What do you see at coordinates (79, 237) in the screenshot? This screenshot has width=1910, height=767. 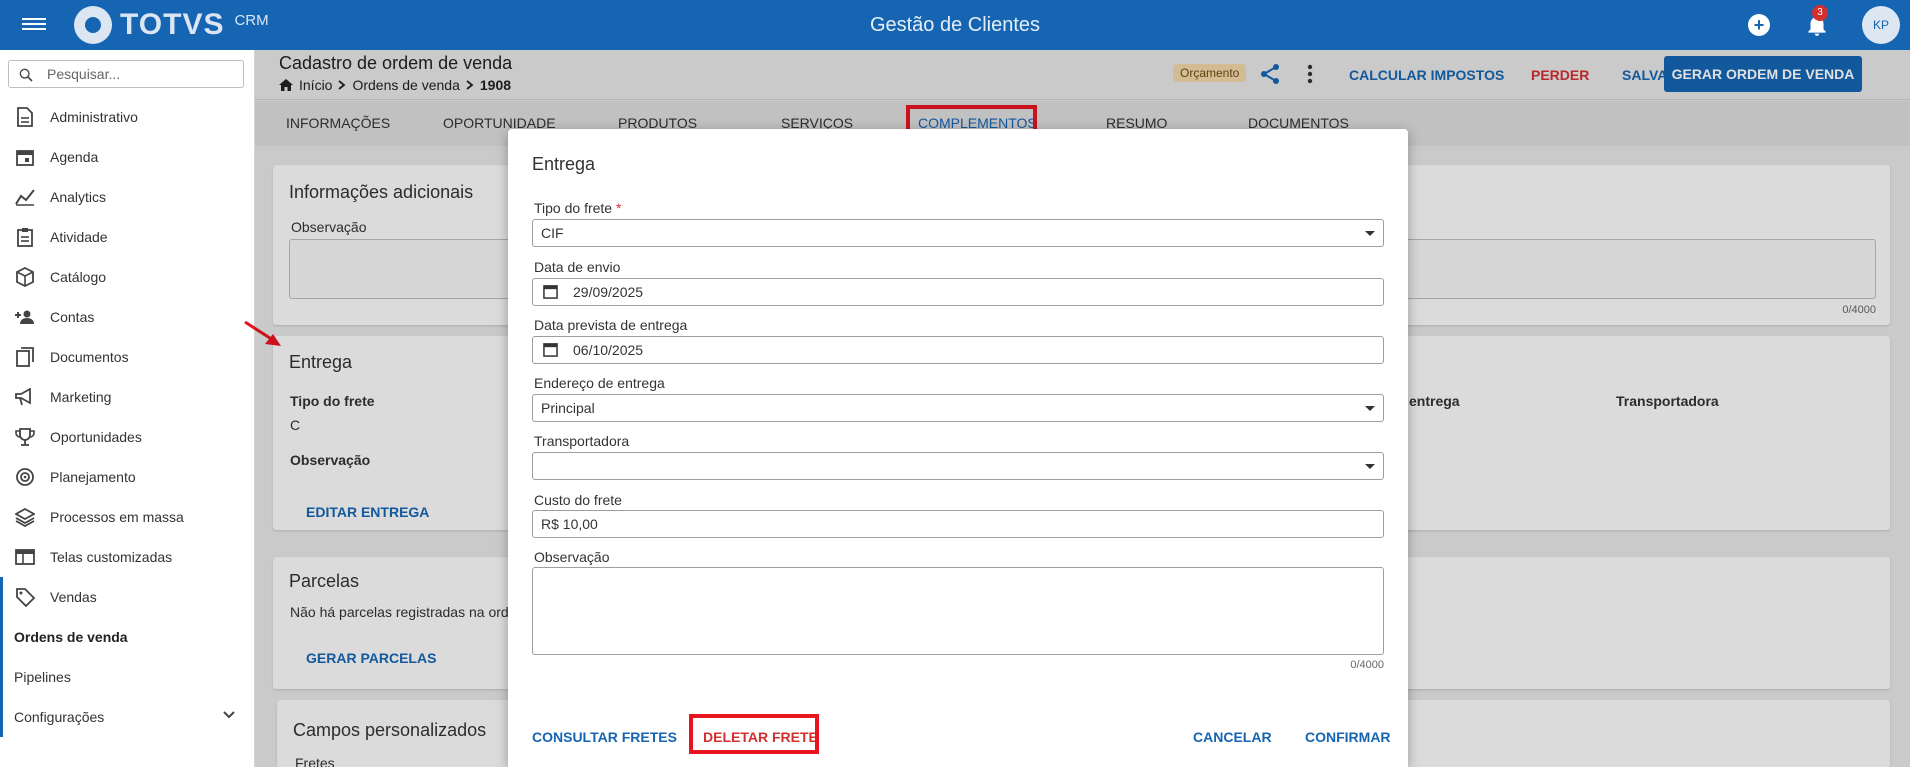 I see `sidebar-item-label: Atividade` at bounding box center [79, 237].